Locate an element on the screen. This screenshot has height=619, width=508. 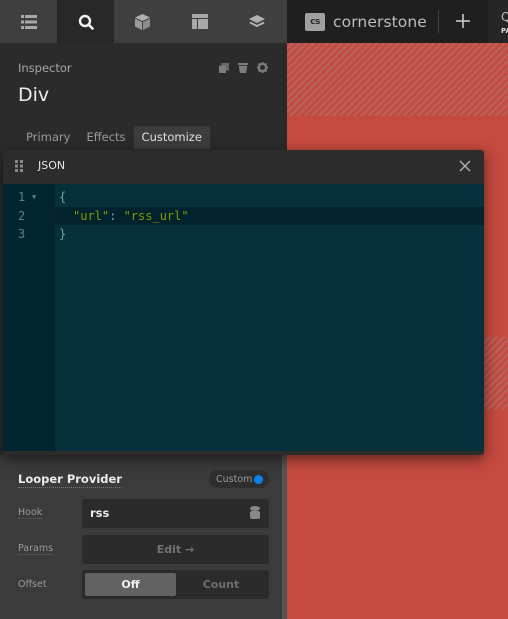
stack-icon is located at coordinates (256, 20).